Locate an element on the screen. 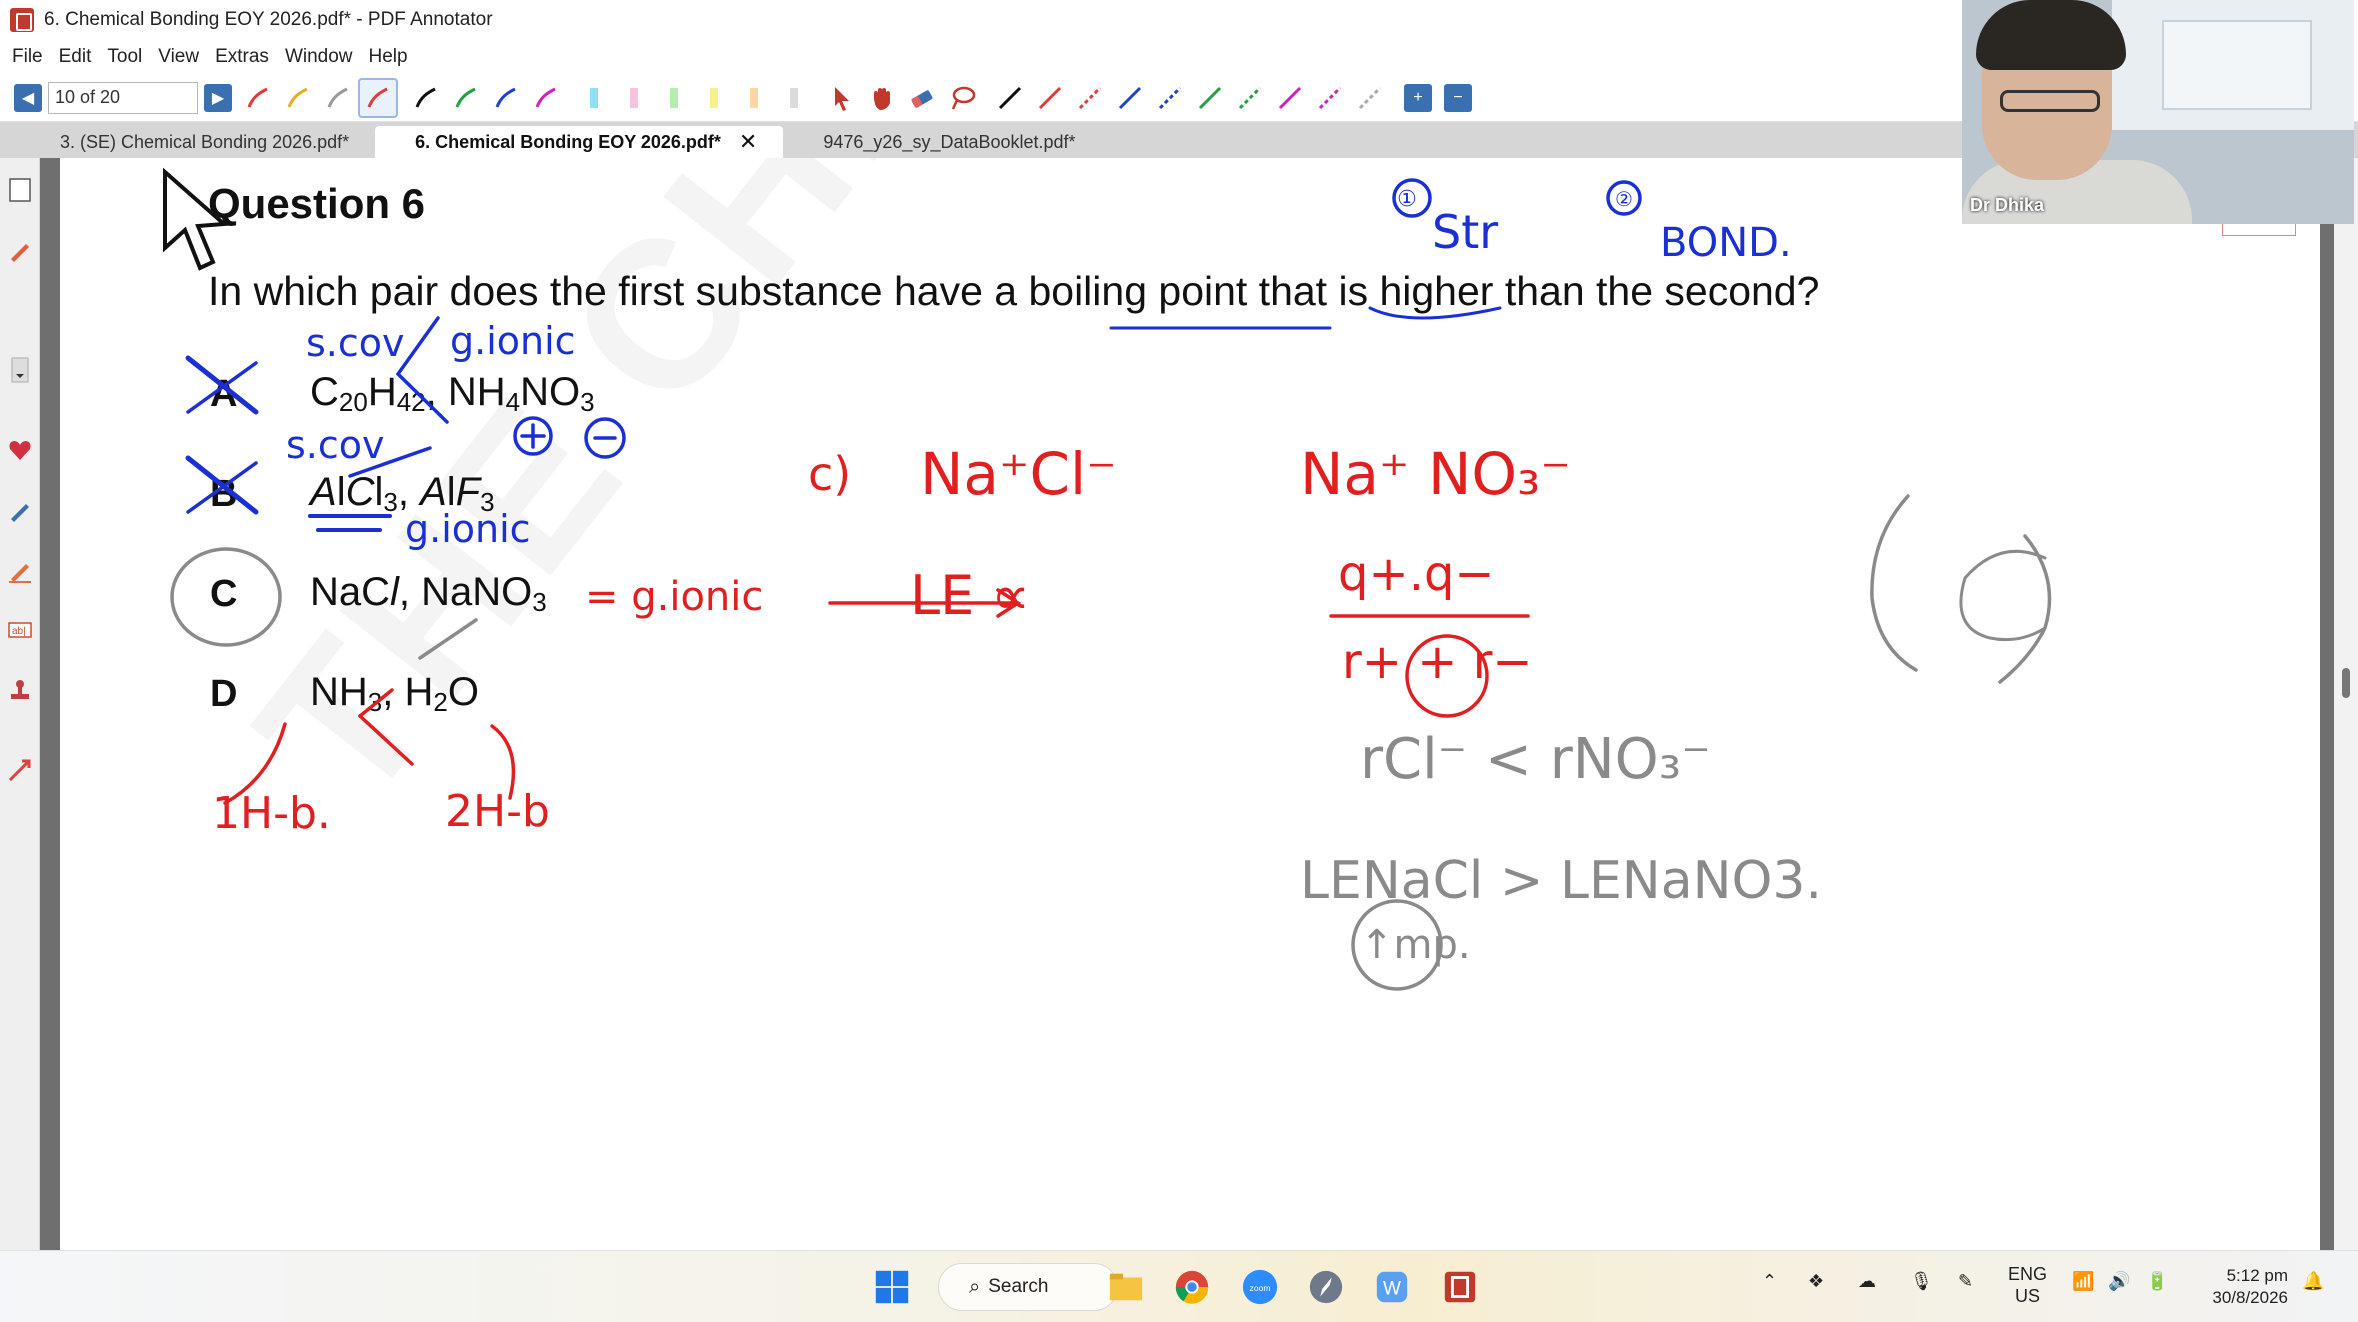  select-arrow-icon is located at coordinates (842, 98).